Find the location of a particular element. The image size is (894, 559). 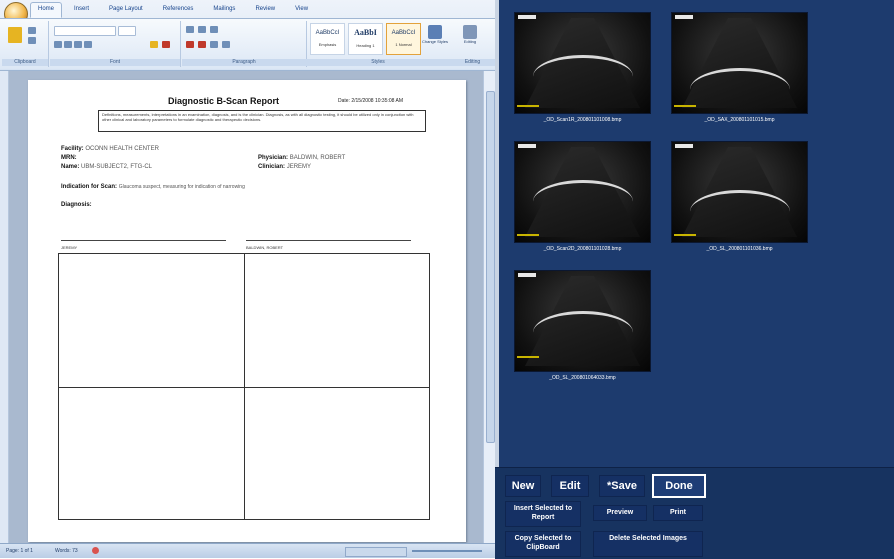

physician-value: BALDWIN, ROBERT is located at coordinates (317, 158).